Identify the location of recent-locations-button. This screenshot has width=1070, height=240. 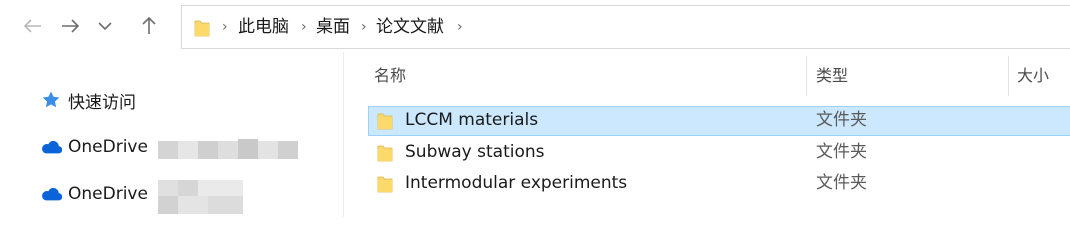
(105, 26).